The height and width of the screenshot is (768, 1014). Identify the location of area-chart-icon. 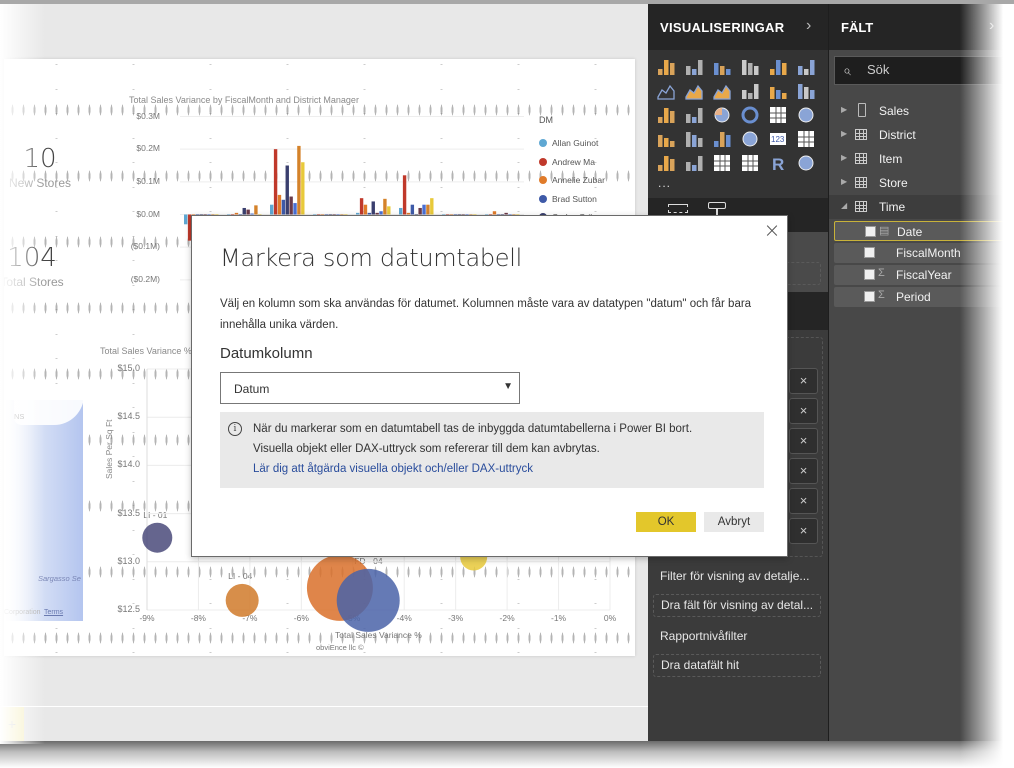
(694, 91).